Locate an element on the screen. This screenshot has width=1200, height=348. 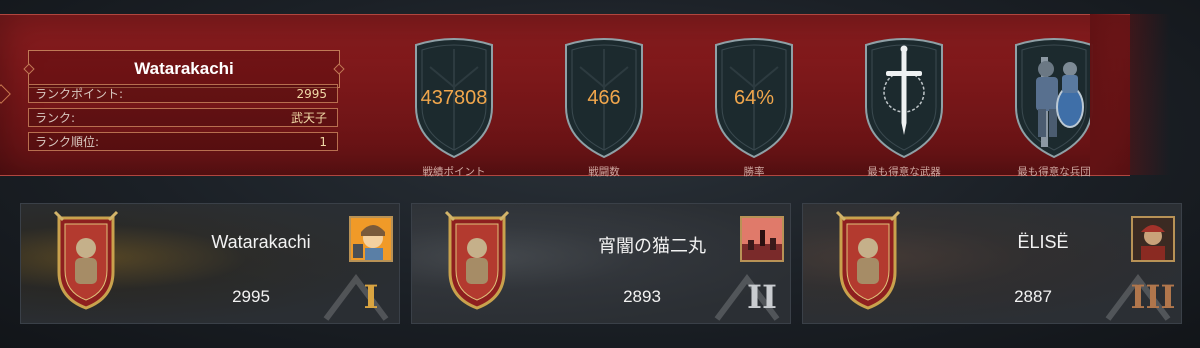
stat-rank-points: ランクポイント: 2995 is located at coordinates (183, 93).